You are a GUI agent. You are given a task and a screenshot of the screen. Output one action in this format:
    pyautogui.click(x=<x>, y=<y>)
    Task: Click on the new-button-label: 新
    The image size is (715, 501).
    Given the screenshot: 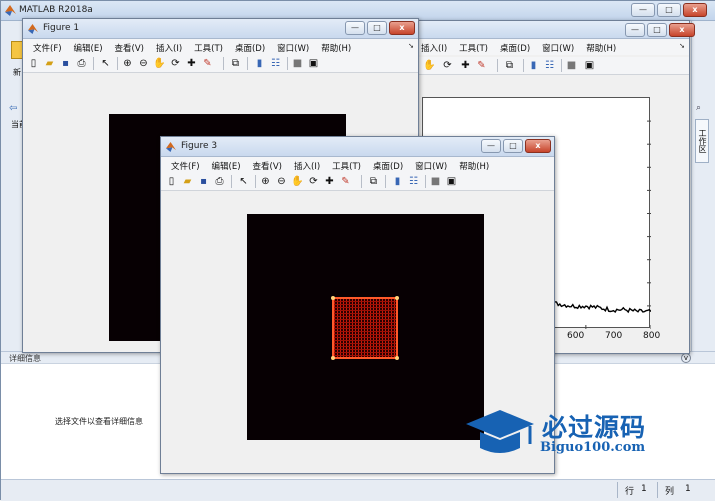 What is the action you would take?
    pyautogui.click(x=17, y=72)
    